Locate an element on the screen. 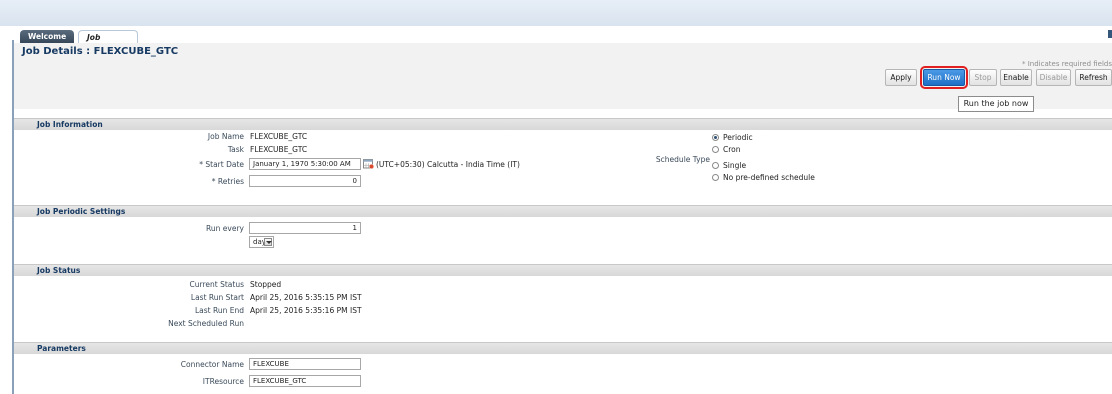  calendar-icon is located at coordinates (368, 163).